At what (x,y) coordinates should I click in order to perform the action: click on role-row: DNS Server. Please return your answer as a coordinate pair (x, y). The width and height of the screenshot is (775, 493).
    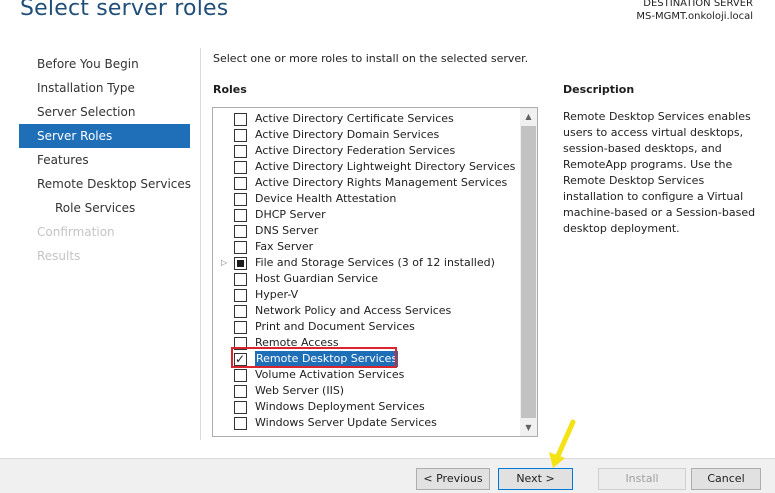
    Looking at the image, I should click on (367, 231).